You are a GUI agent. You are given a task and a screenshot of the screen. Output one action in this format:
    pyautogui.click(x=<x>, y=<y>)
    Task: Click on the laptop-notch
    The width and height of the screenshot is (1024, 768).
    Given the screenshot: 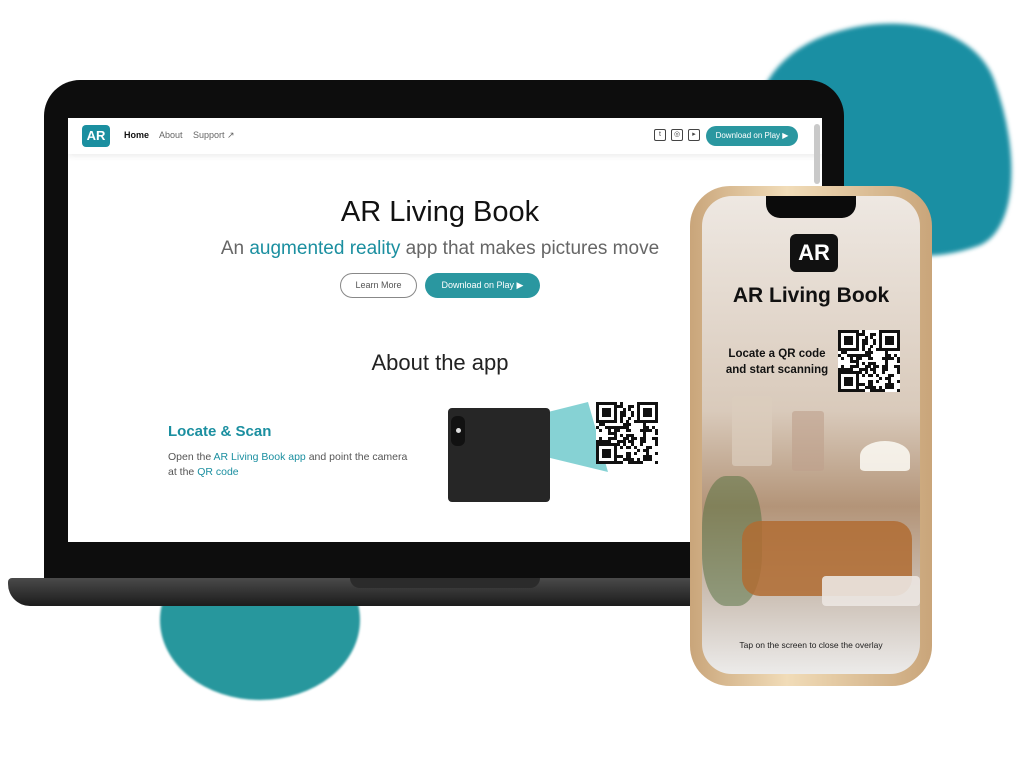 What is the action you would take?
    pyautogui.click(x=445, y=583)
    